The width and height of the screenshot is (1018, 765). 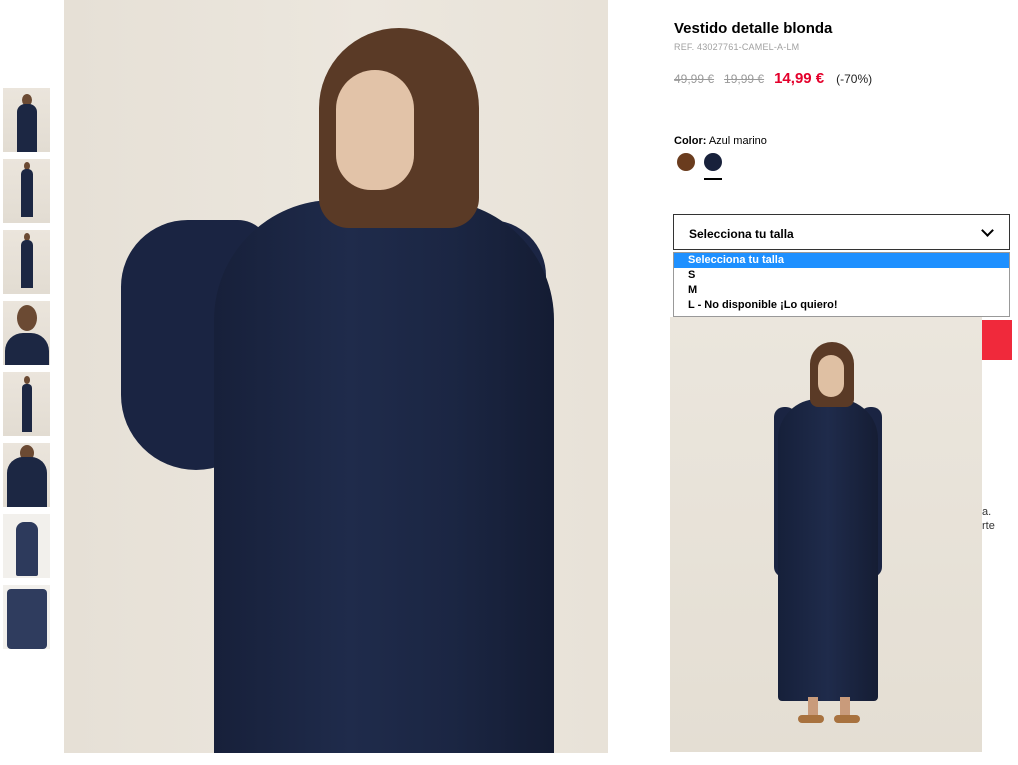 I want to click on price-current: 14,99 €, so click(x=799, y=78).